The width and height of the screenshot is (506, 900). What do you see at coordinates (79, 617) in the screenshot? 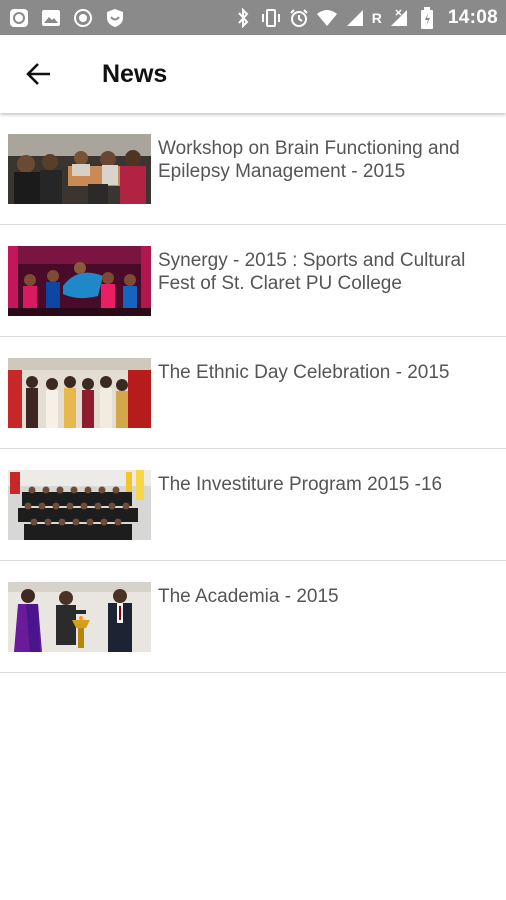
I see `lamp-lighting-photo` at bounding box center [79, 617].